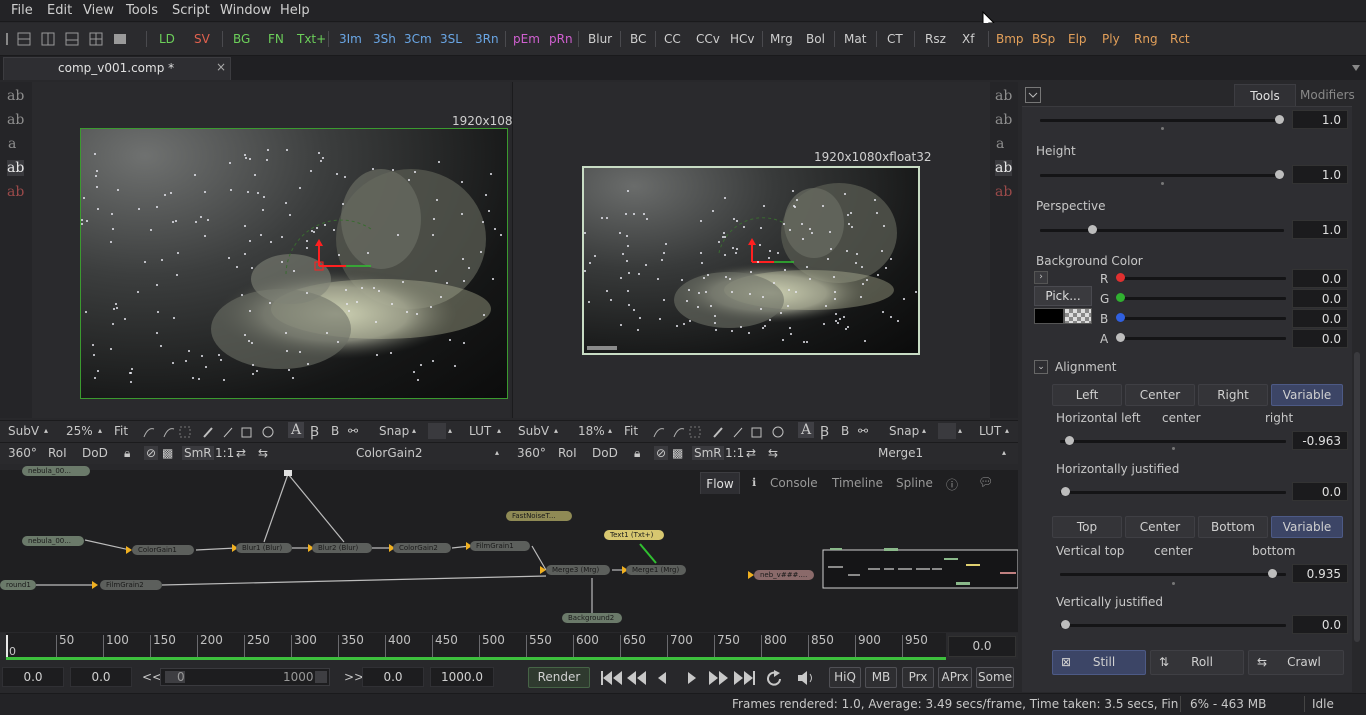  Describe the element at coordinates (451, 39) in the screenshot. I see `tool-3sl: 3SL` at that location.